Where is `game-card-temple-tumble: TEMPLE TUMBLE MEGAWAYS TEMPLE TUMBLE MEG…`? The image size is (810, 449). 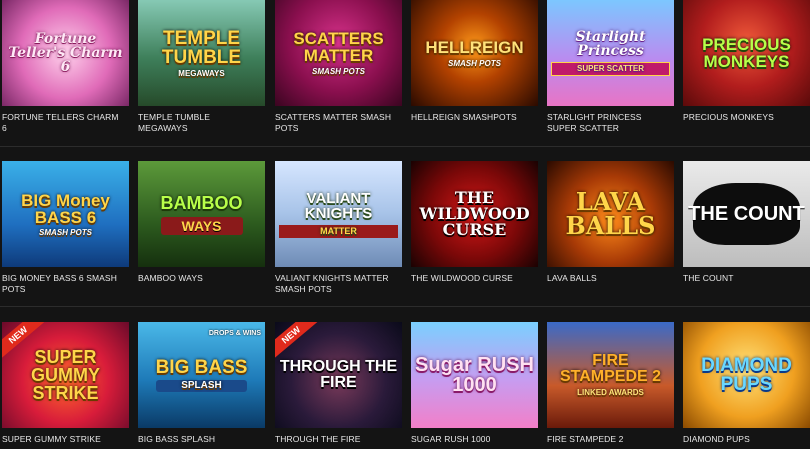 game-card-temple-tumble: TEMPLE TUMBLE MEGAWAYS TEMPLE TUMBLE MEG… is located at coordinates (201, 67).